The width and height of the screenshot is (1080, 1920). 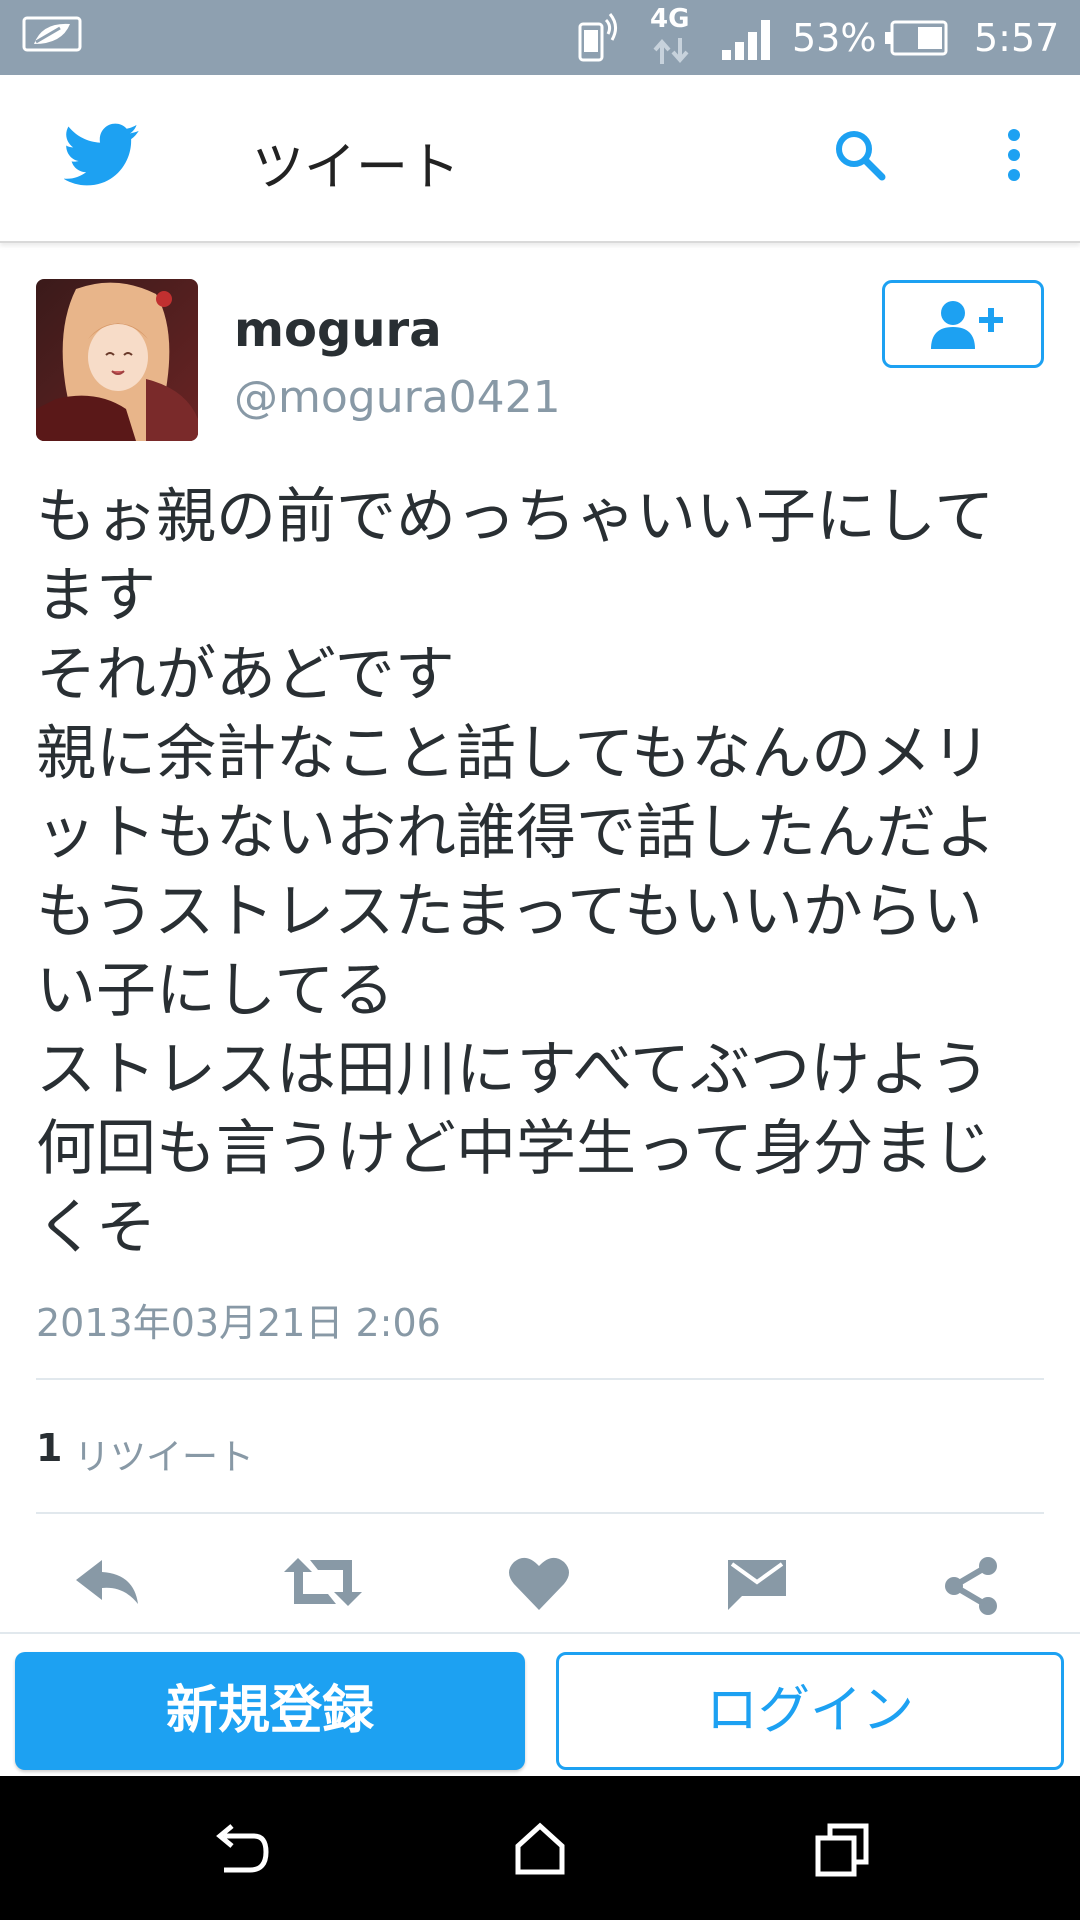 What do you see at coordinates (514, 1149) in the screenshot?
I see `tweet-text-line: 何回も言うけど中学生って身分まじ` at bounding box center [514, 1149].